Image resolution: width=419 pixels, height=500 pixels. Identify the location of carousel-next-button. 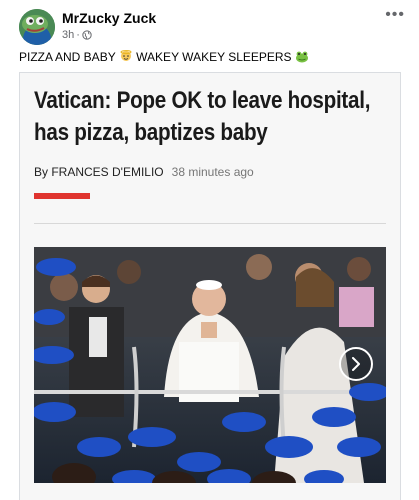
(356, 364).